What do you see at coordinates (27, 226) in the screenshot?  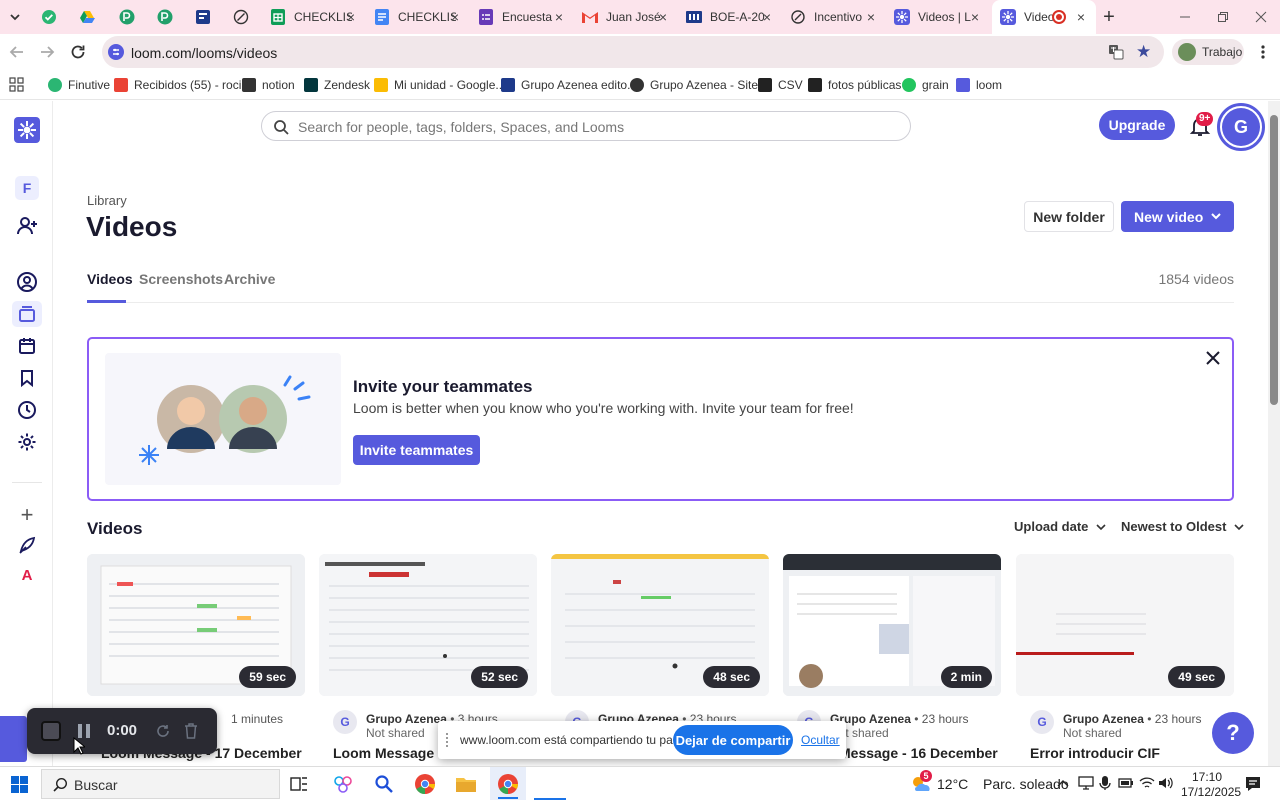 I see `add-member-icon` at bounding box center [27, 226].